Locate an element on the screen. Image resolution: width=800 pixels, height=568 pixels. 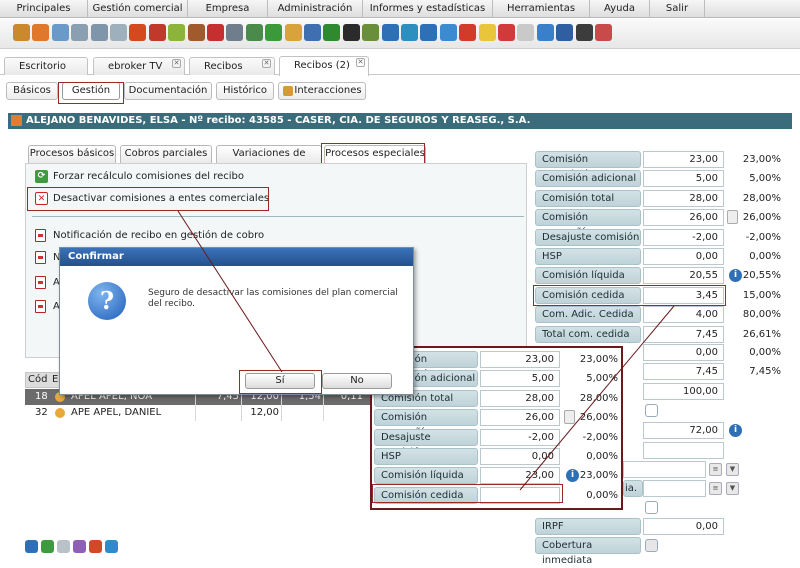
window-icon is located at coordinates (99, 32).